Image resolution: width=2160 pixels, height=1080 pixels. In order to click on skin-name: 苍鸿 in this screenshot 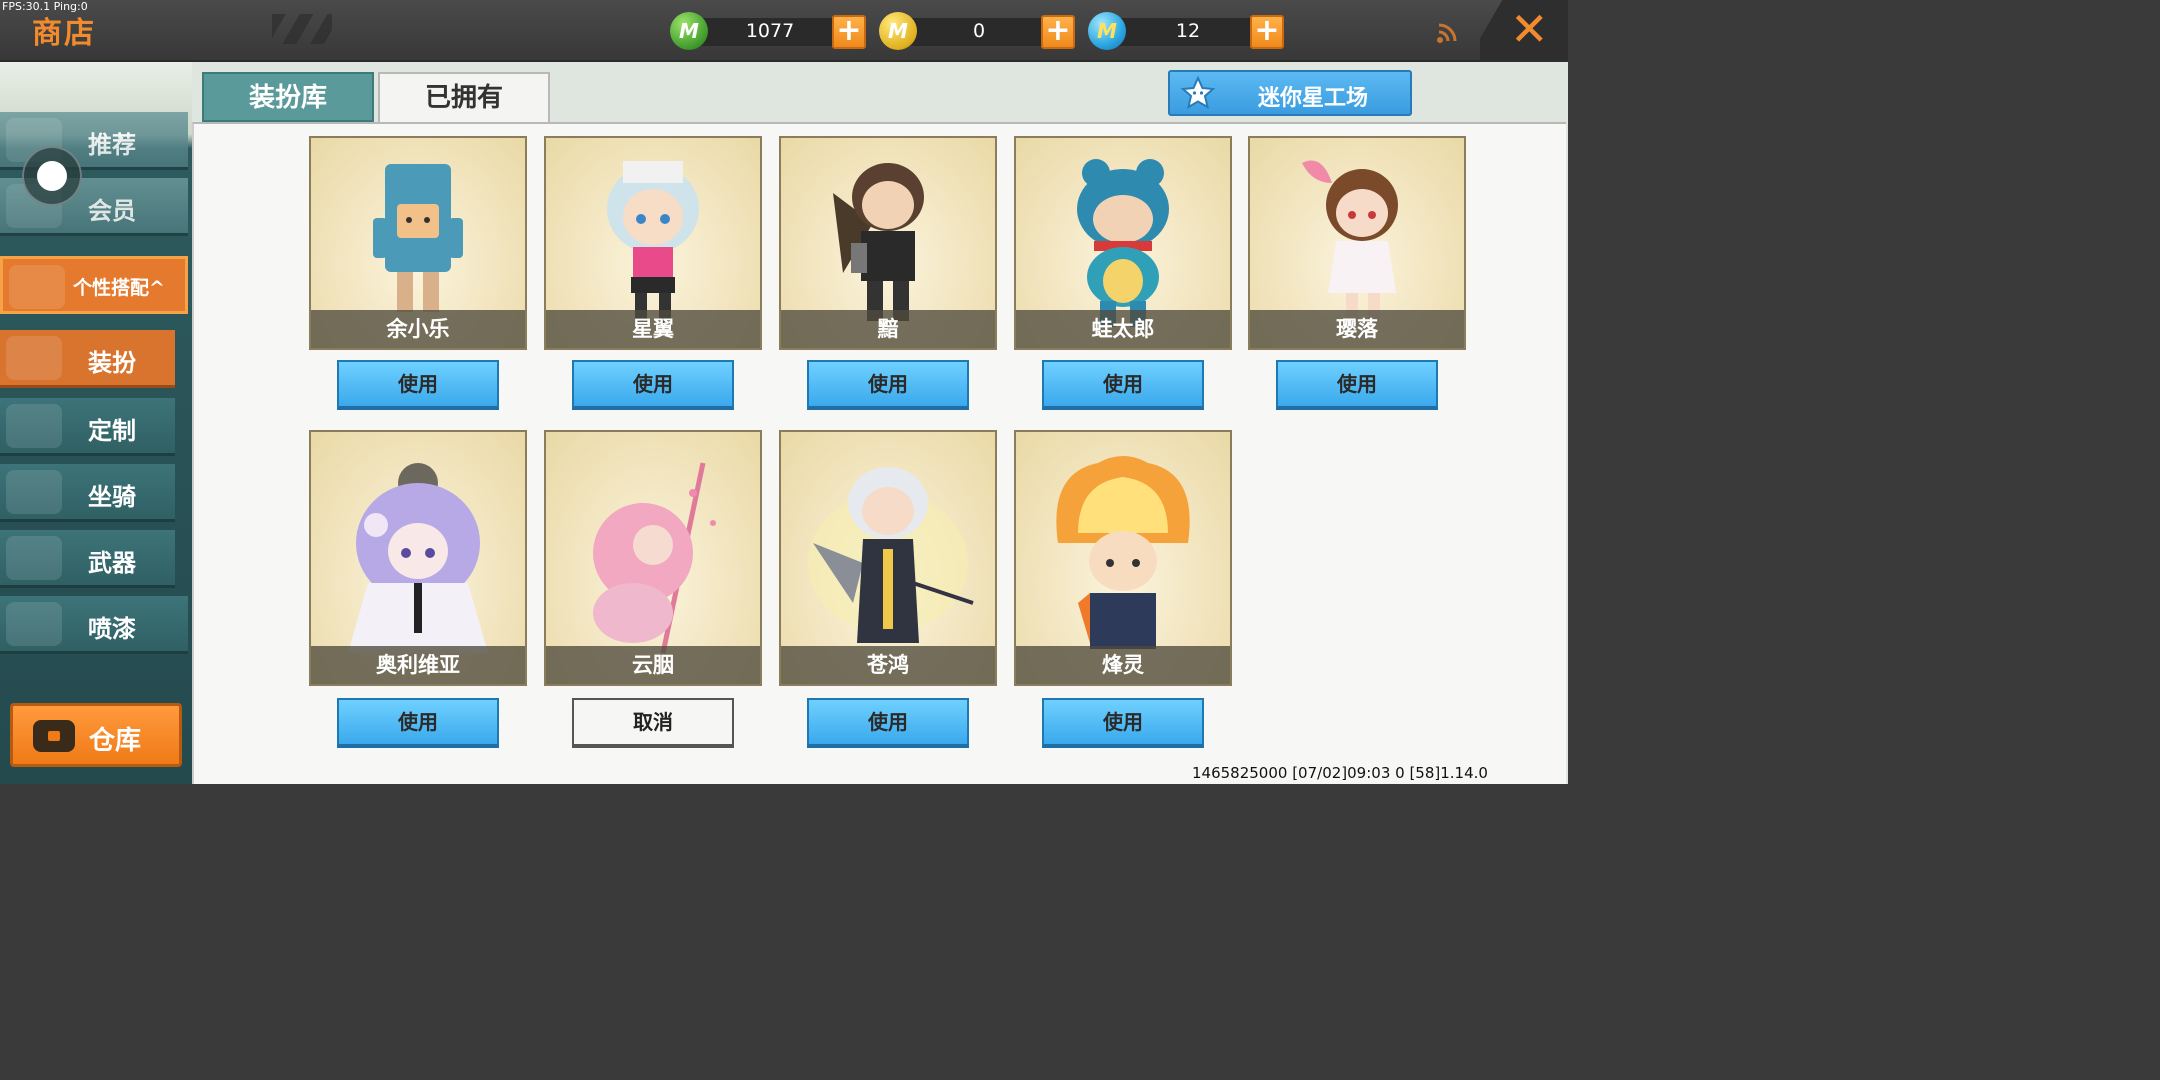, I will do `click(888, 665)`.